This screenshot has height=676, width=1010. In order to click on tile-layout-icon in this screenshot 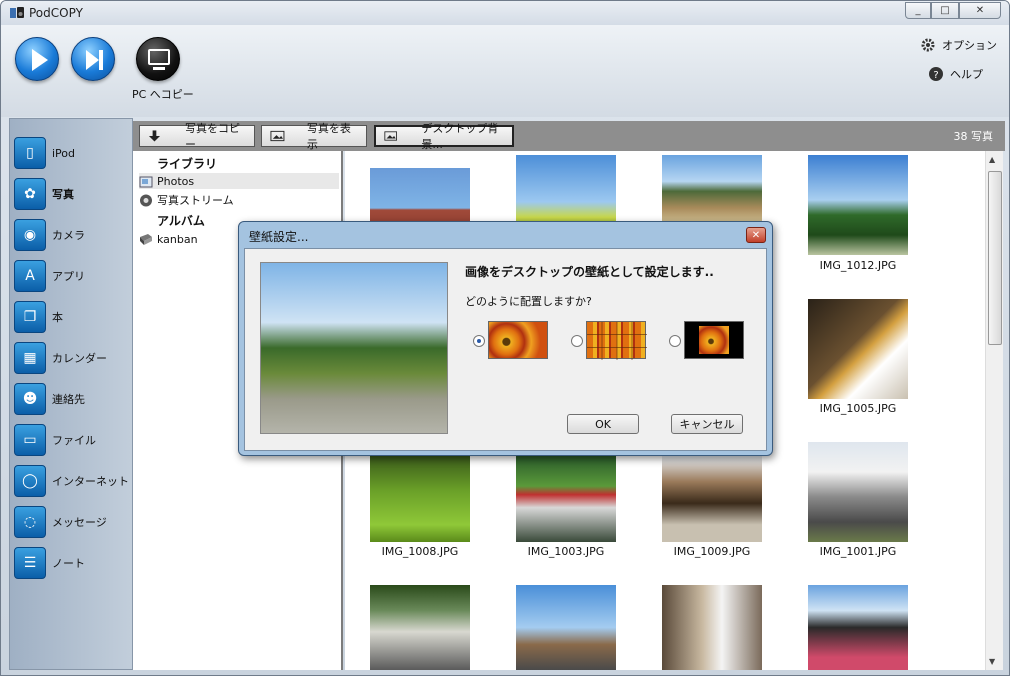, I will do `click(616, 340)`.